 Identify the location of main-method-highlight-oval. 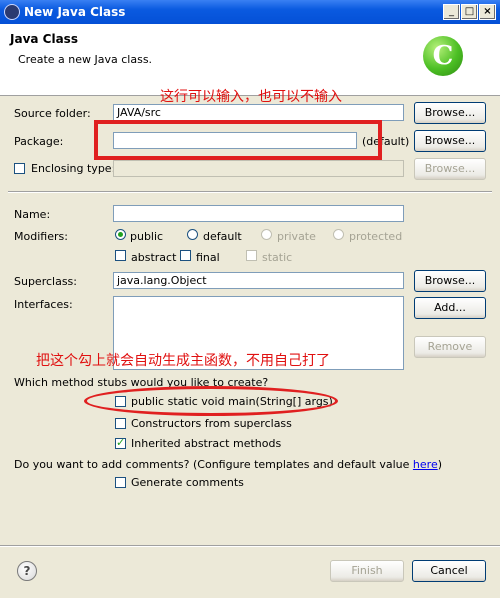
(211, 401).